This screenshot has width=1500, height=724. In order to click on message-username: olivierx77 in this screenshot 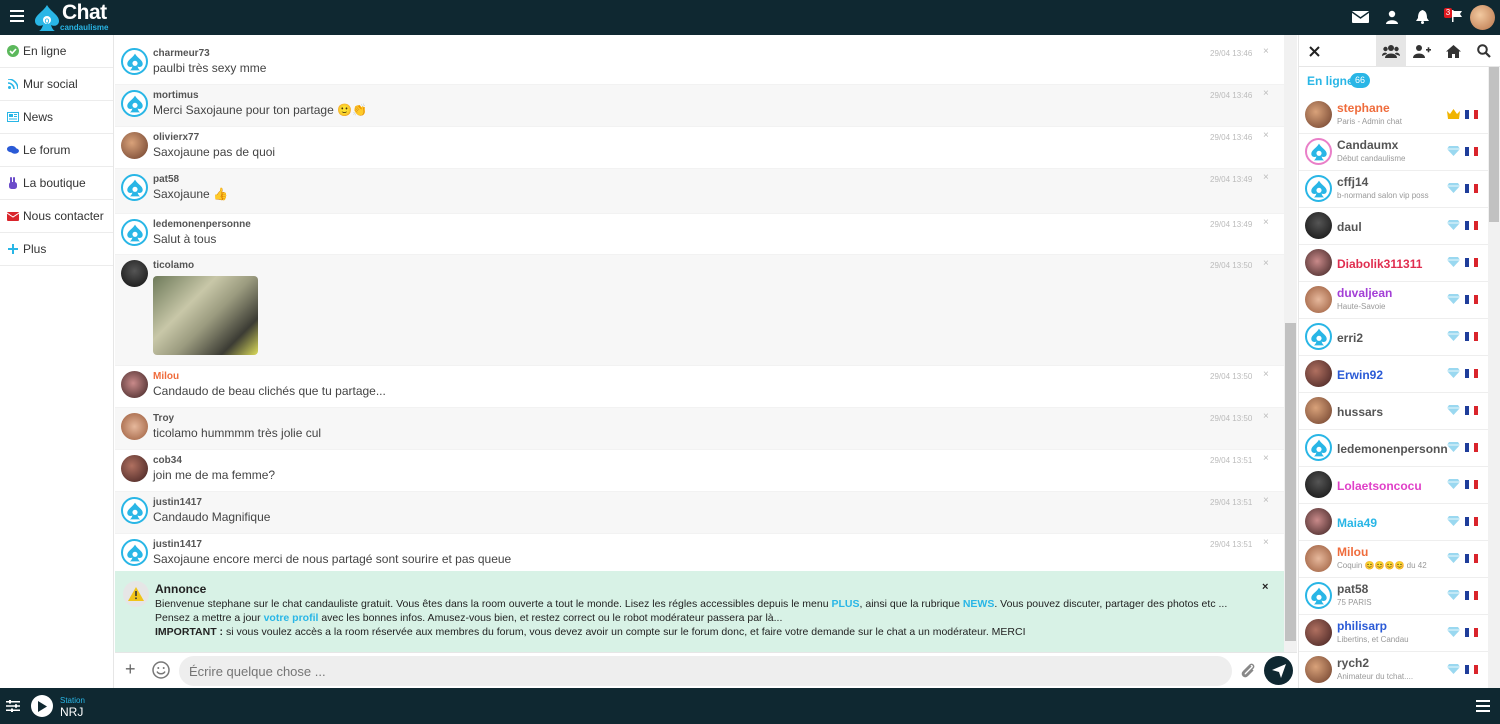, I will do `click(176, 137)`.